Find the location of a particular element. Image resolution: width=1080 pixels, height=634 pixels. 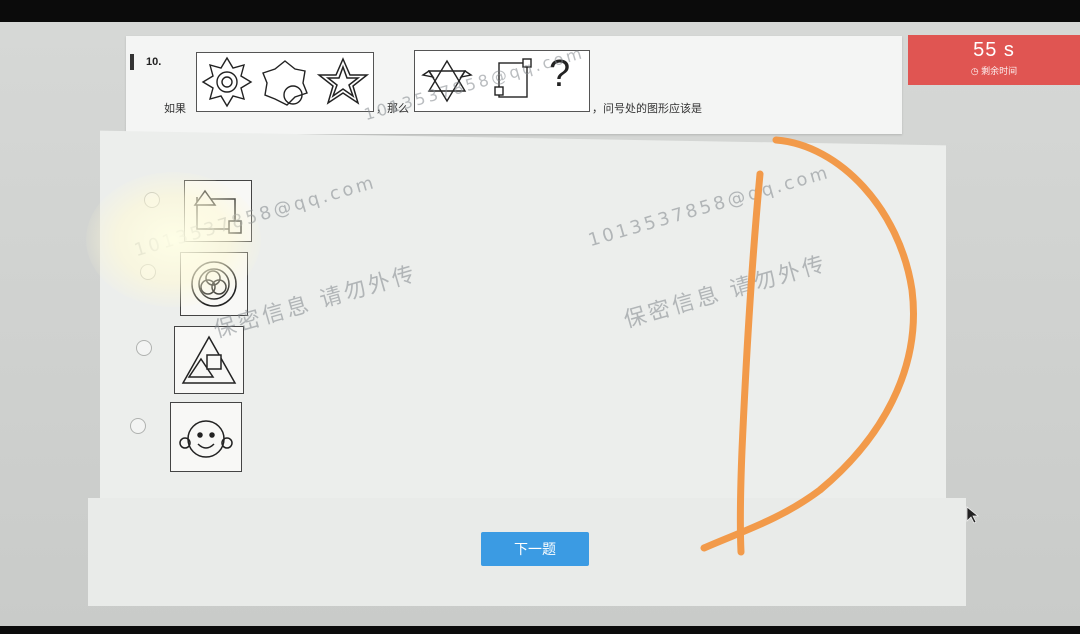

option-d-radio is located at coordinates (138, 426).